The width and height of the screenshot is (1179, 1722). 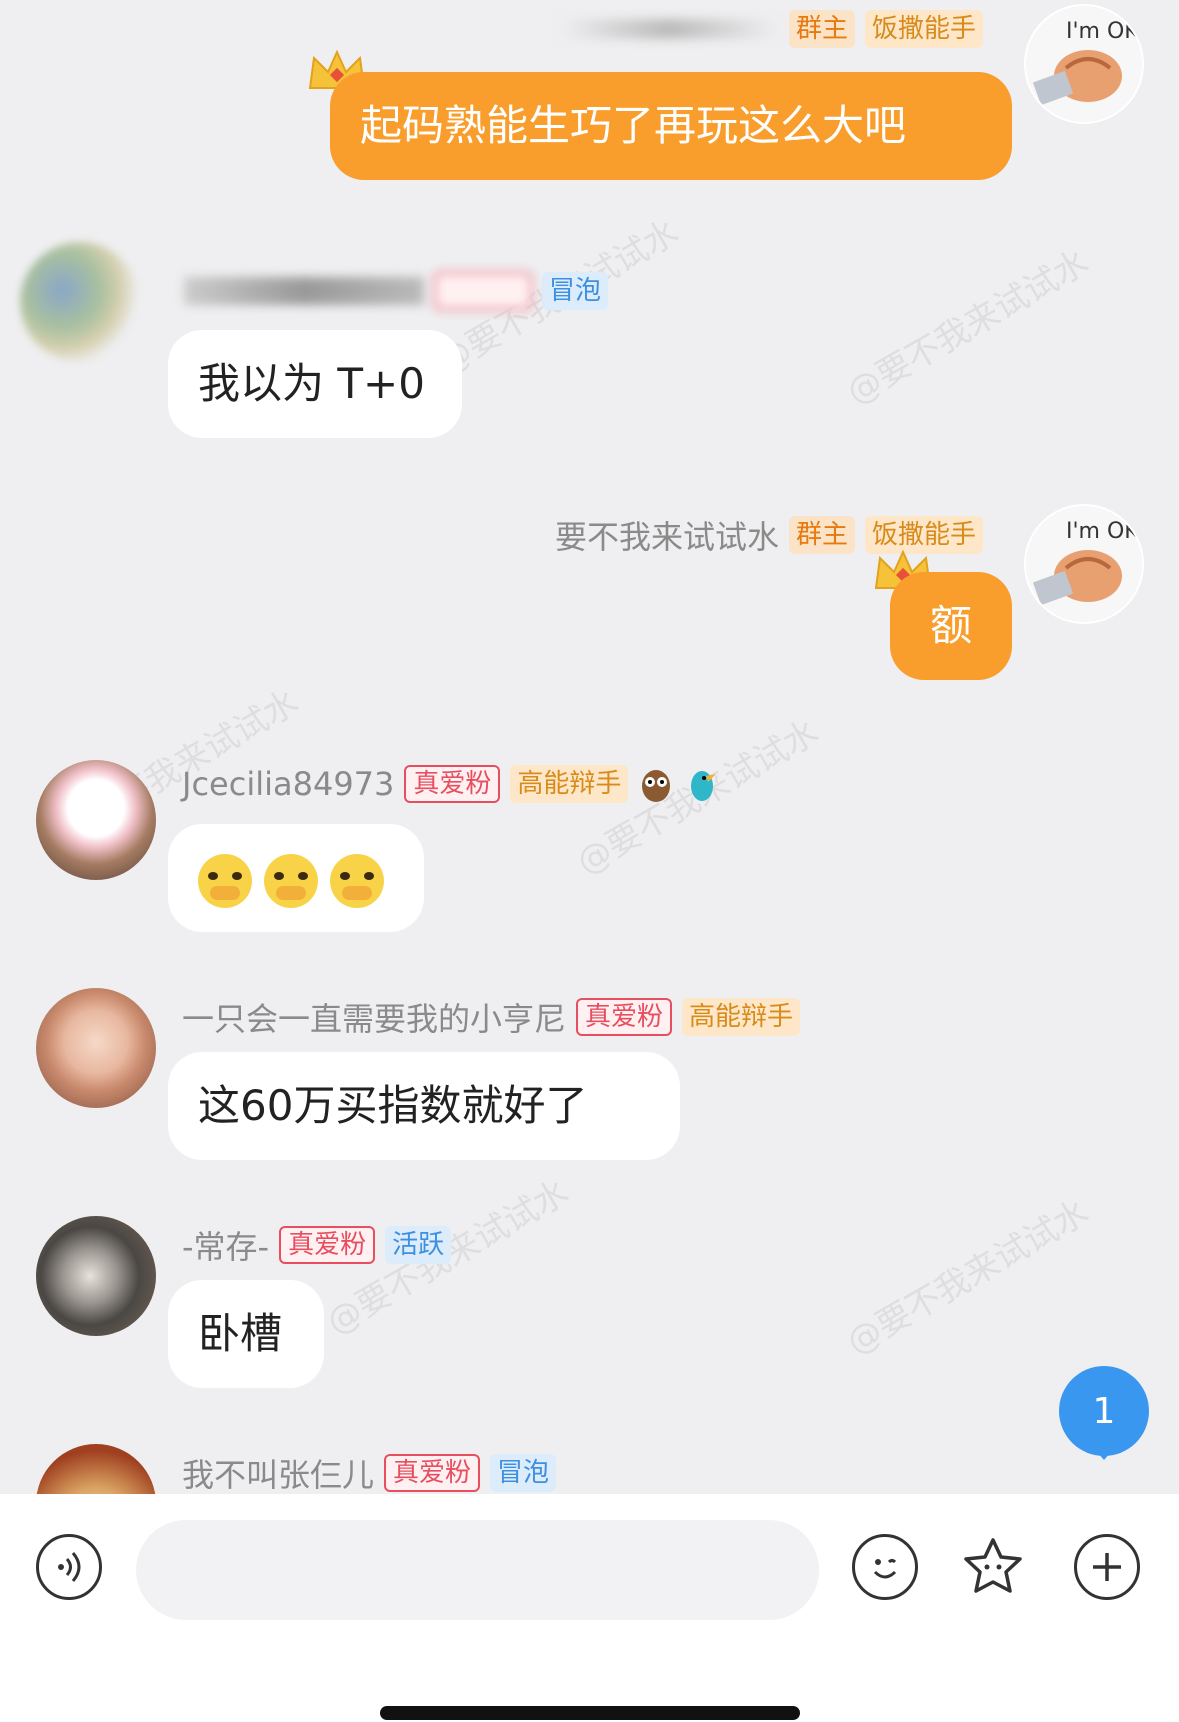 I want to click on input-bar, so click(x=589, y=1608).